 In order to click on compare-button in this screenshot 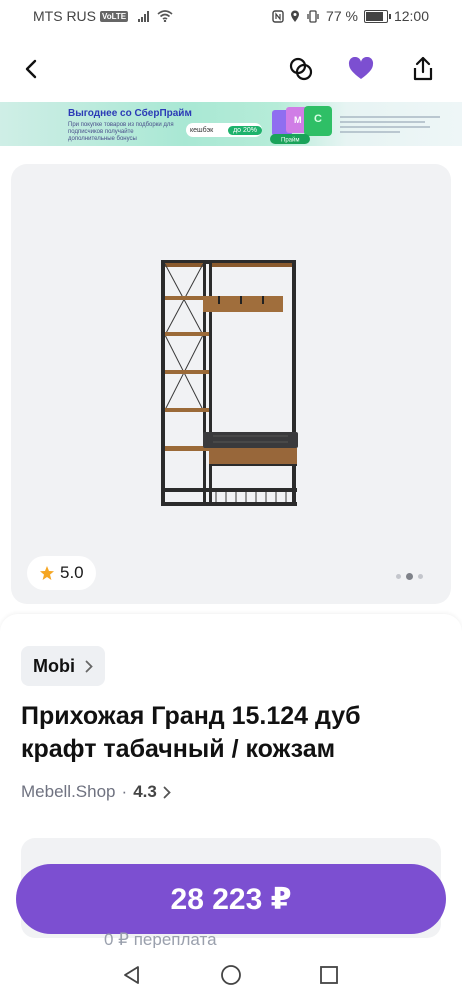, I will do `click(301, 69)`.